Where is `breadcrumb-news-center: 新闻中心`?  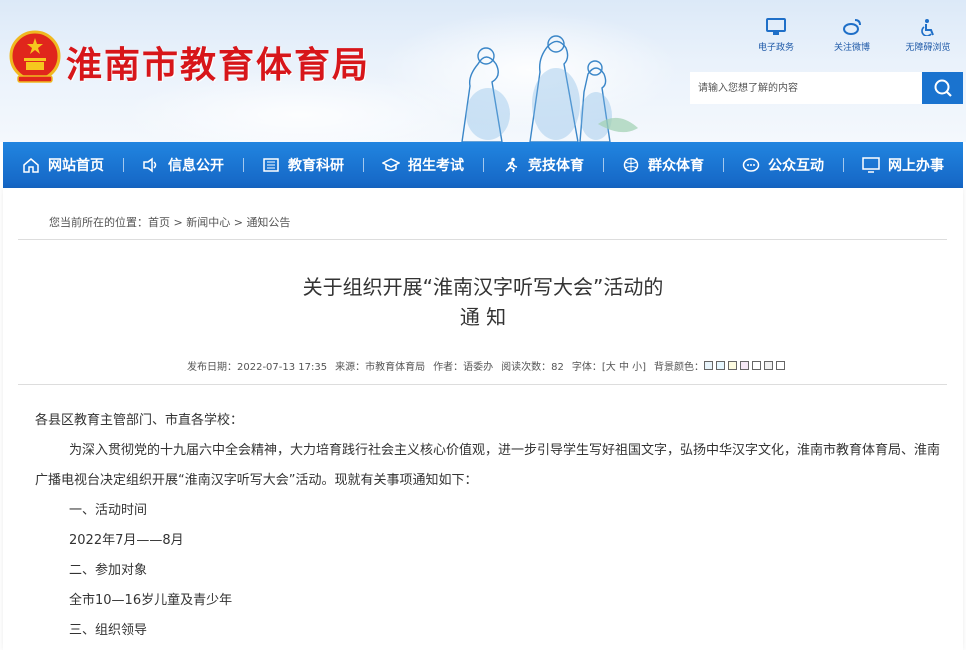 breadcrumb-news-center: 新闻中心 is located at coordinates (208, 222).